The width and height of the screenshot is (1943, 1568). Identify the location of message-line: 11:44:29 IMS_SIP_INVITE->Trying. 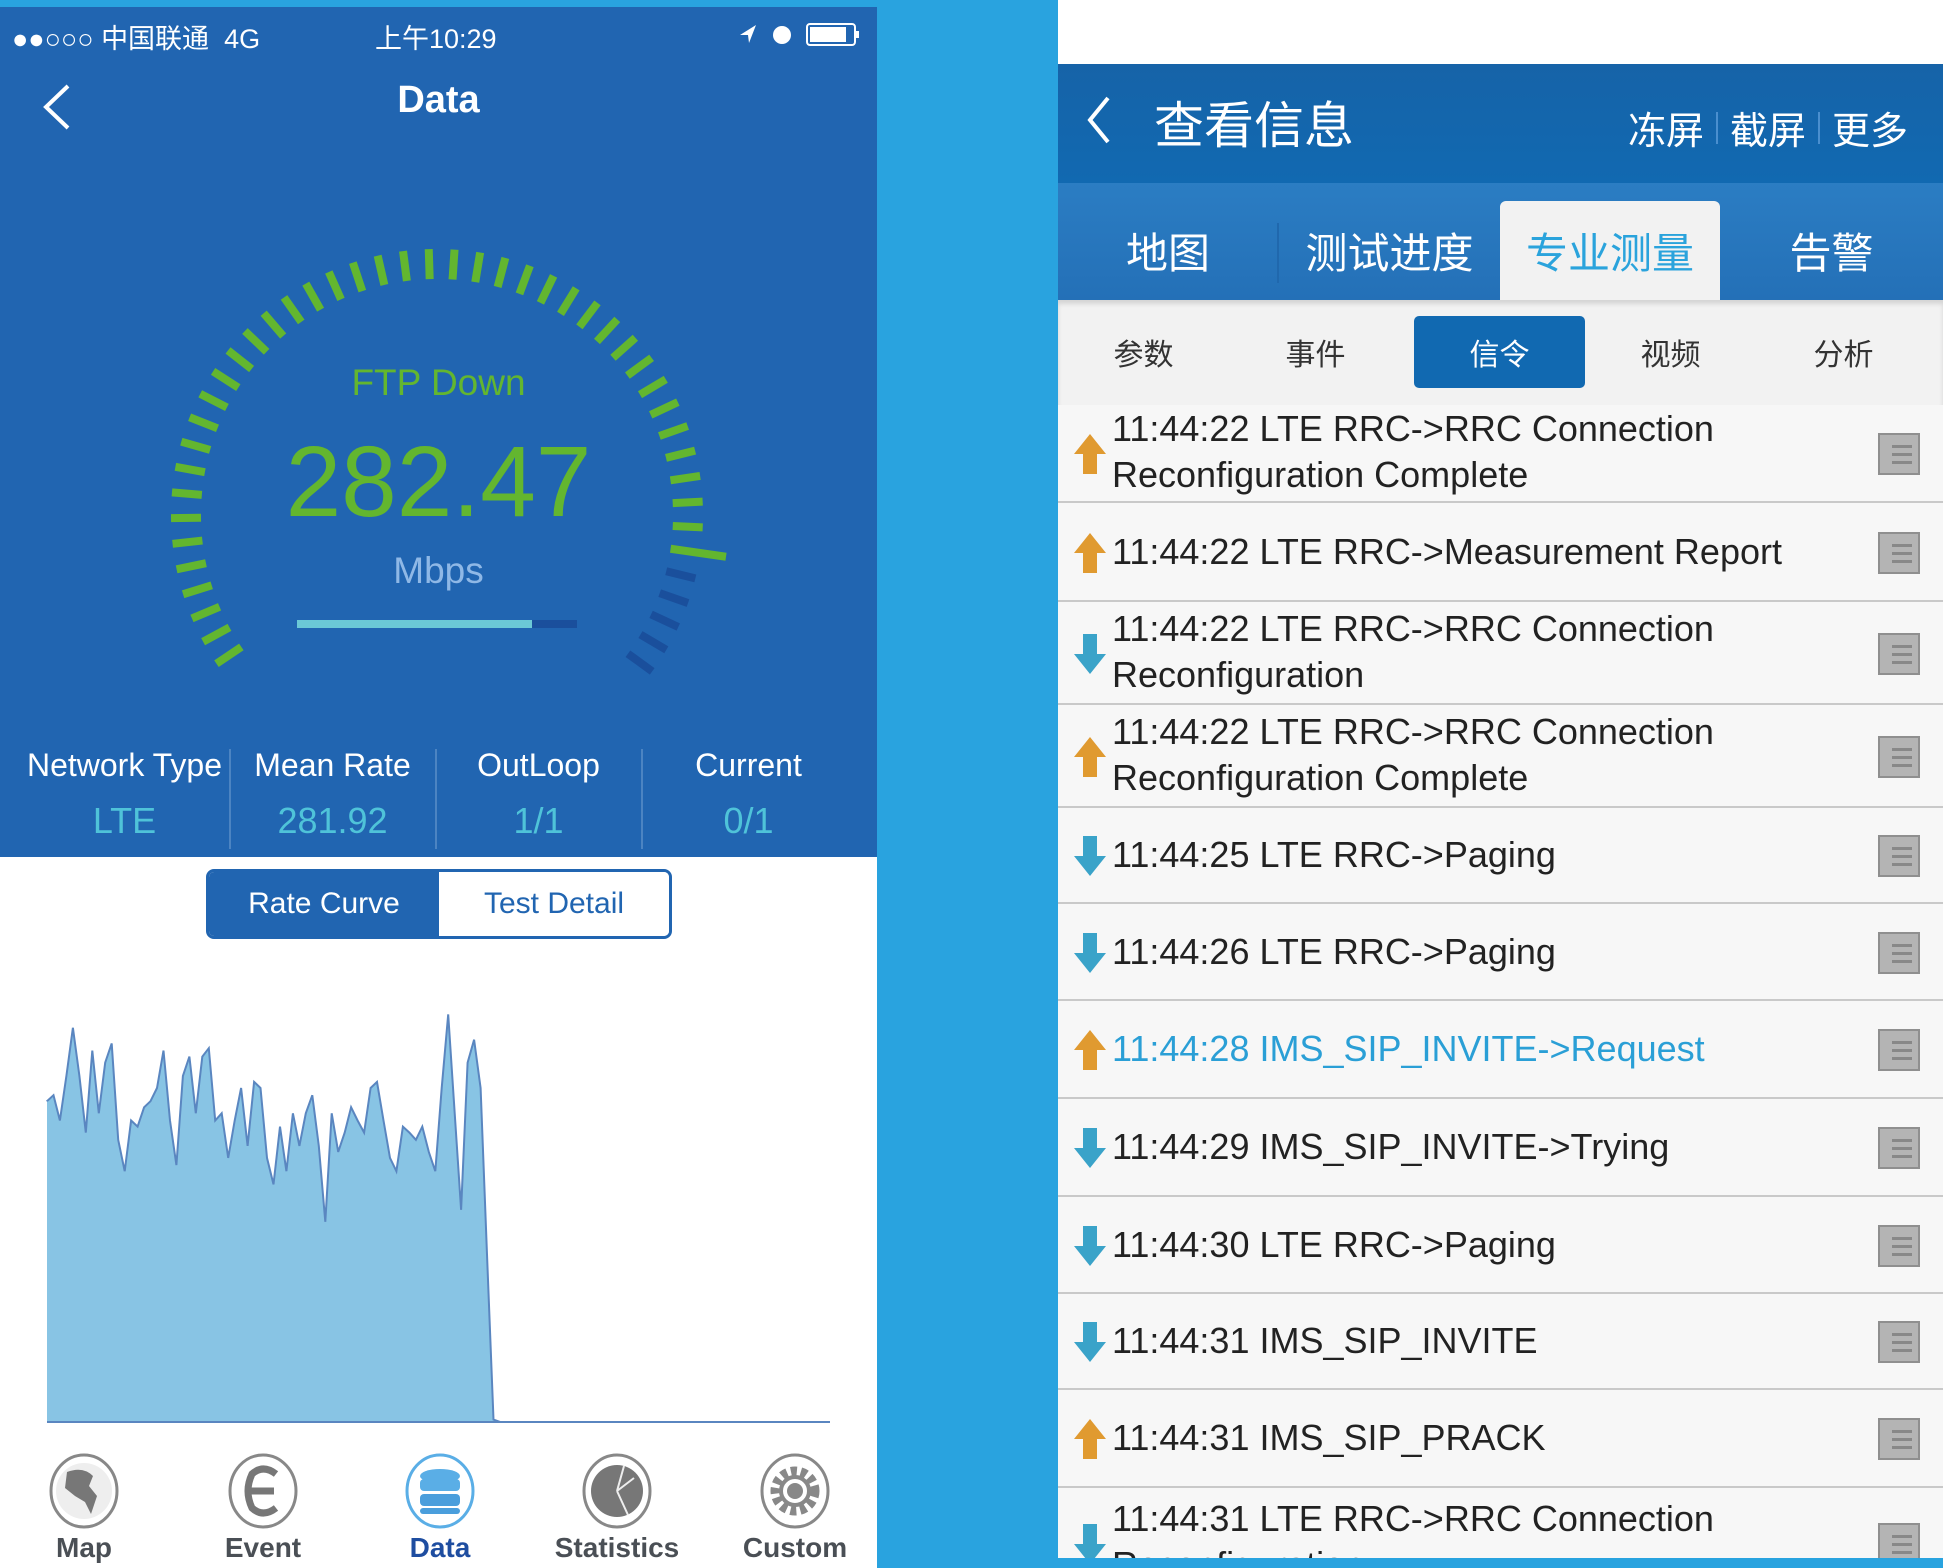
(1391, 1146).